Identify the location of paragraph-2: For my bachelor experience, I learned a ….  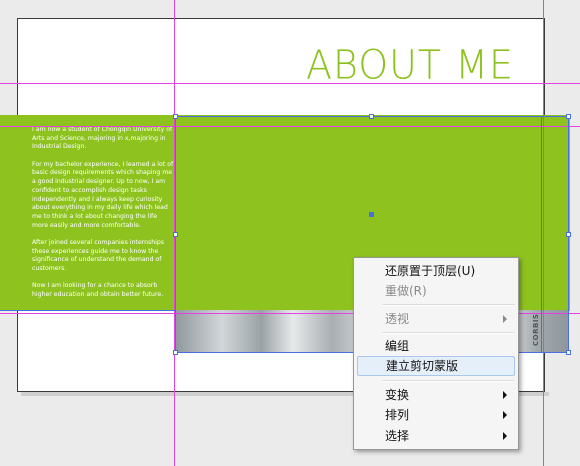
(103, 194).